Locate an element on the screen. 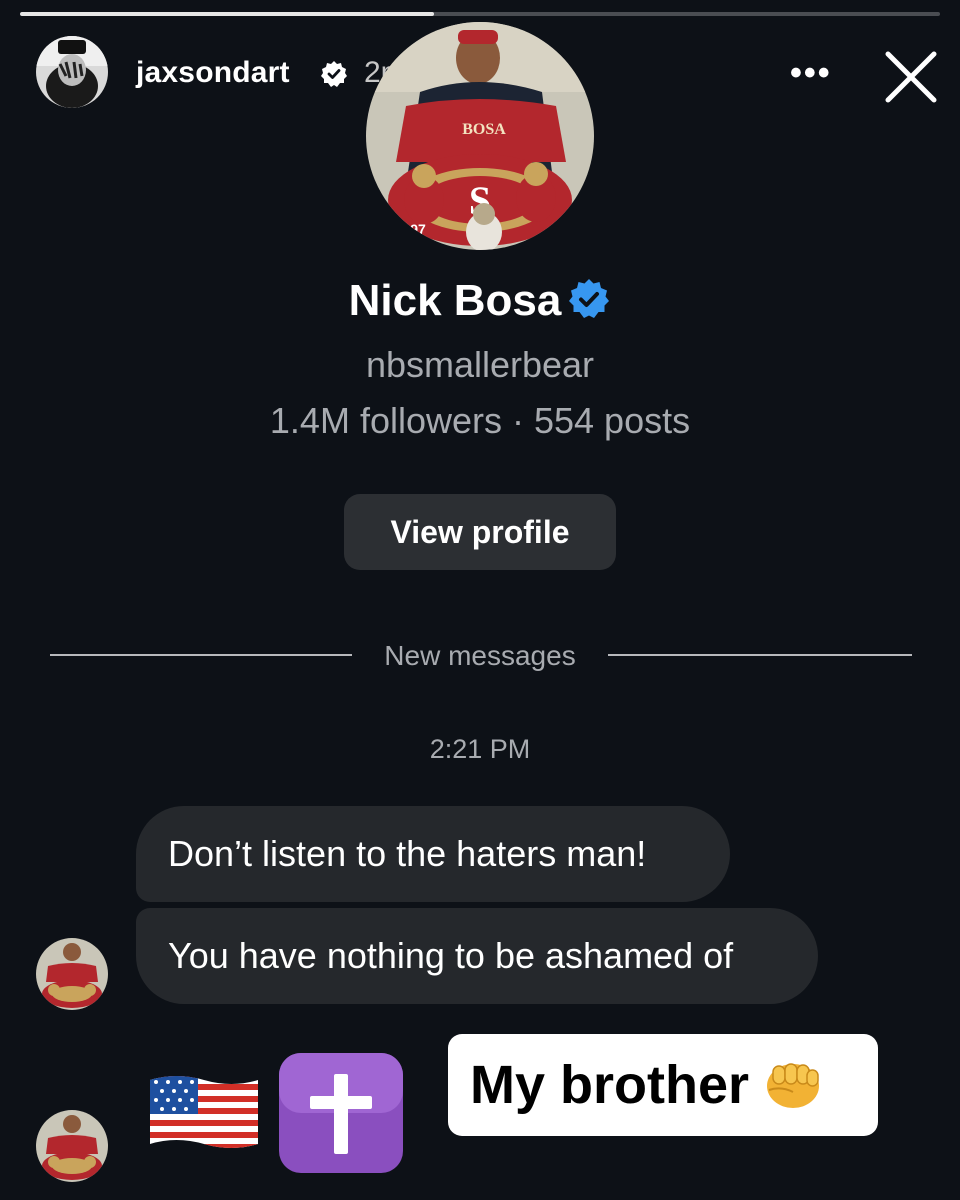 This screenshot has width=960, height=1200. profile-display-name: Nick Bosa is located at coordinates (455, 300).